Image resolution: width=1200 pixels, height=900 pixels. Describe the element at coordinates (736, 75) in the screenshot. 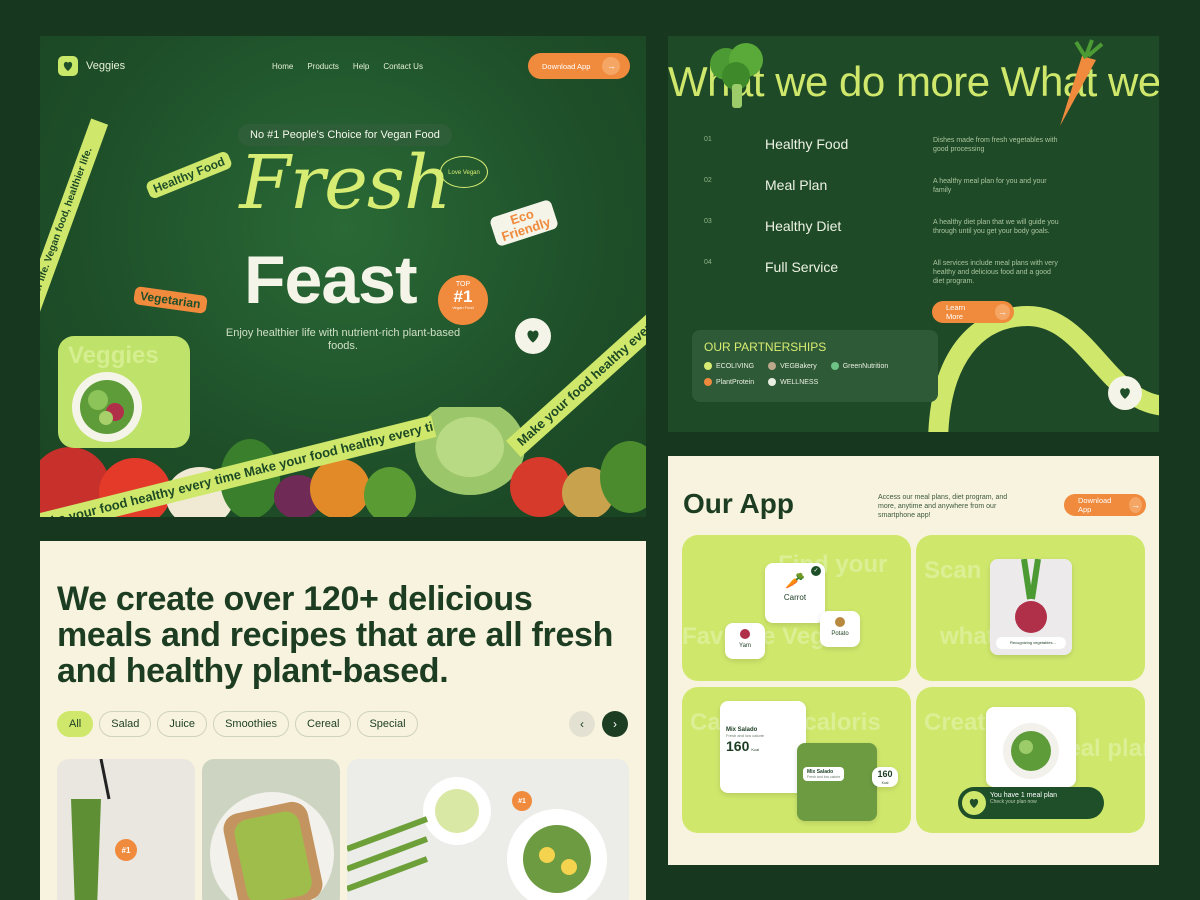

I see `broccoli-image` at that location.